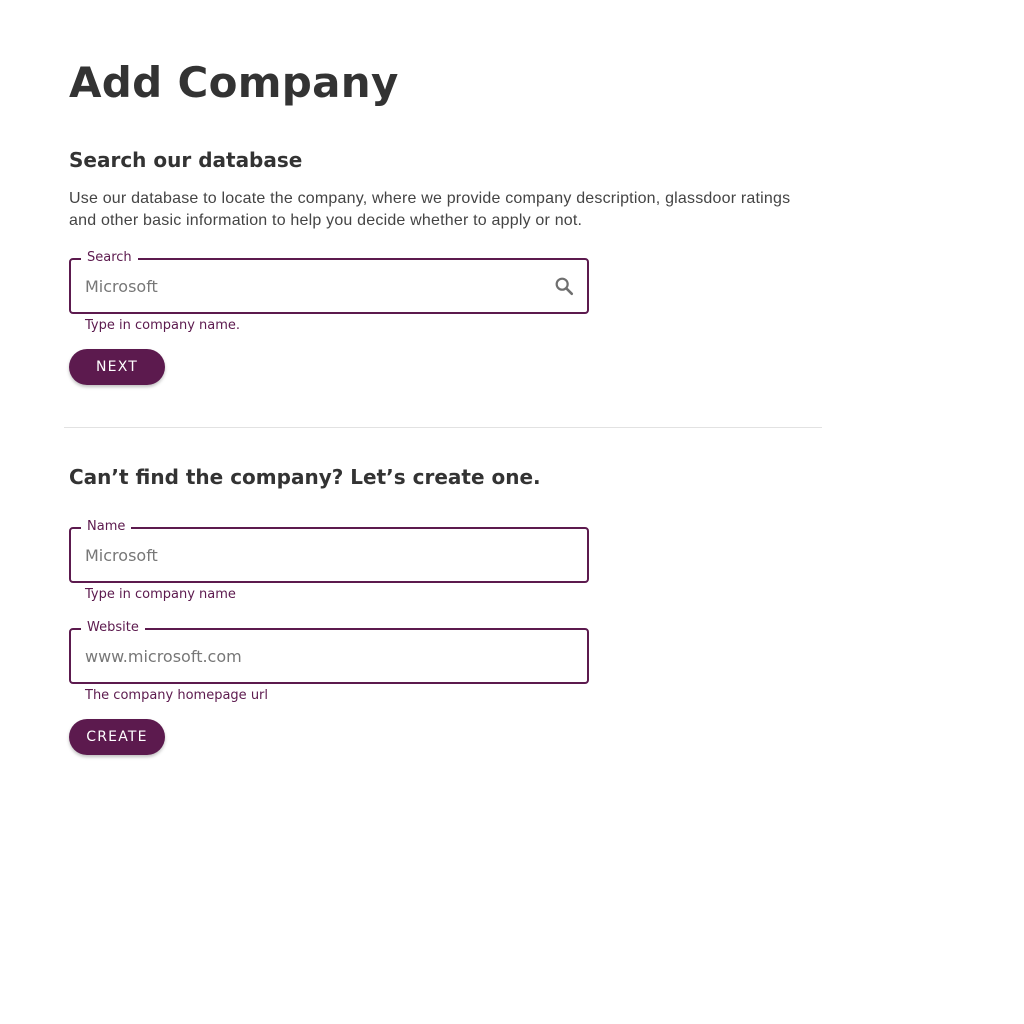 Image resolution: width=1024 pixels, height=1024 pixels. I want to click on search-field: Search, so click(329, 282).